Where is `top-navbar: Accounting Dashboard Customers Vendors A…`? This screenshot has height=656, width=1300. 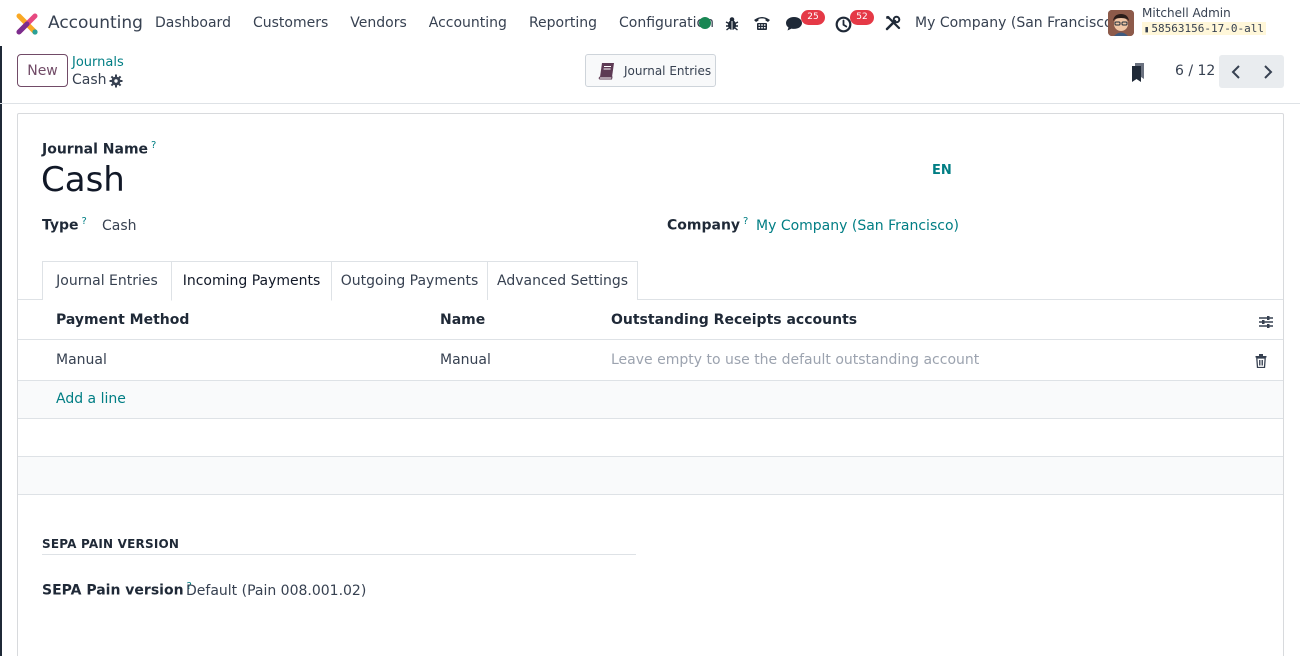 top-navbar: Accounting Dashboard Customers Vendors A… is located at coordinates (650, 23).